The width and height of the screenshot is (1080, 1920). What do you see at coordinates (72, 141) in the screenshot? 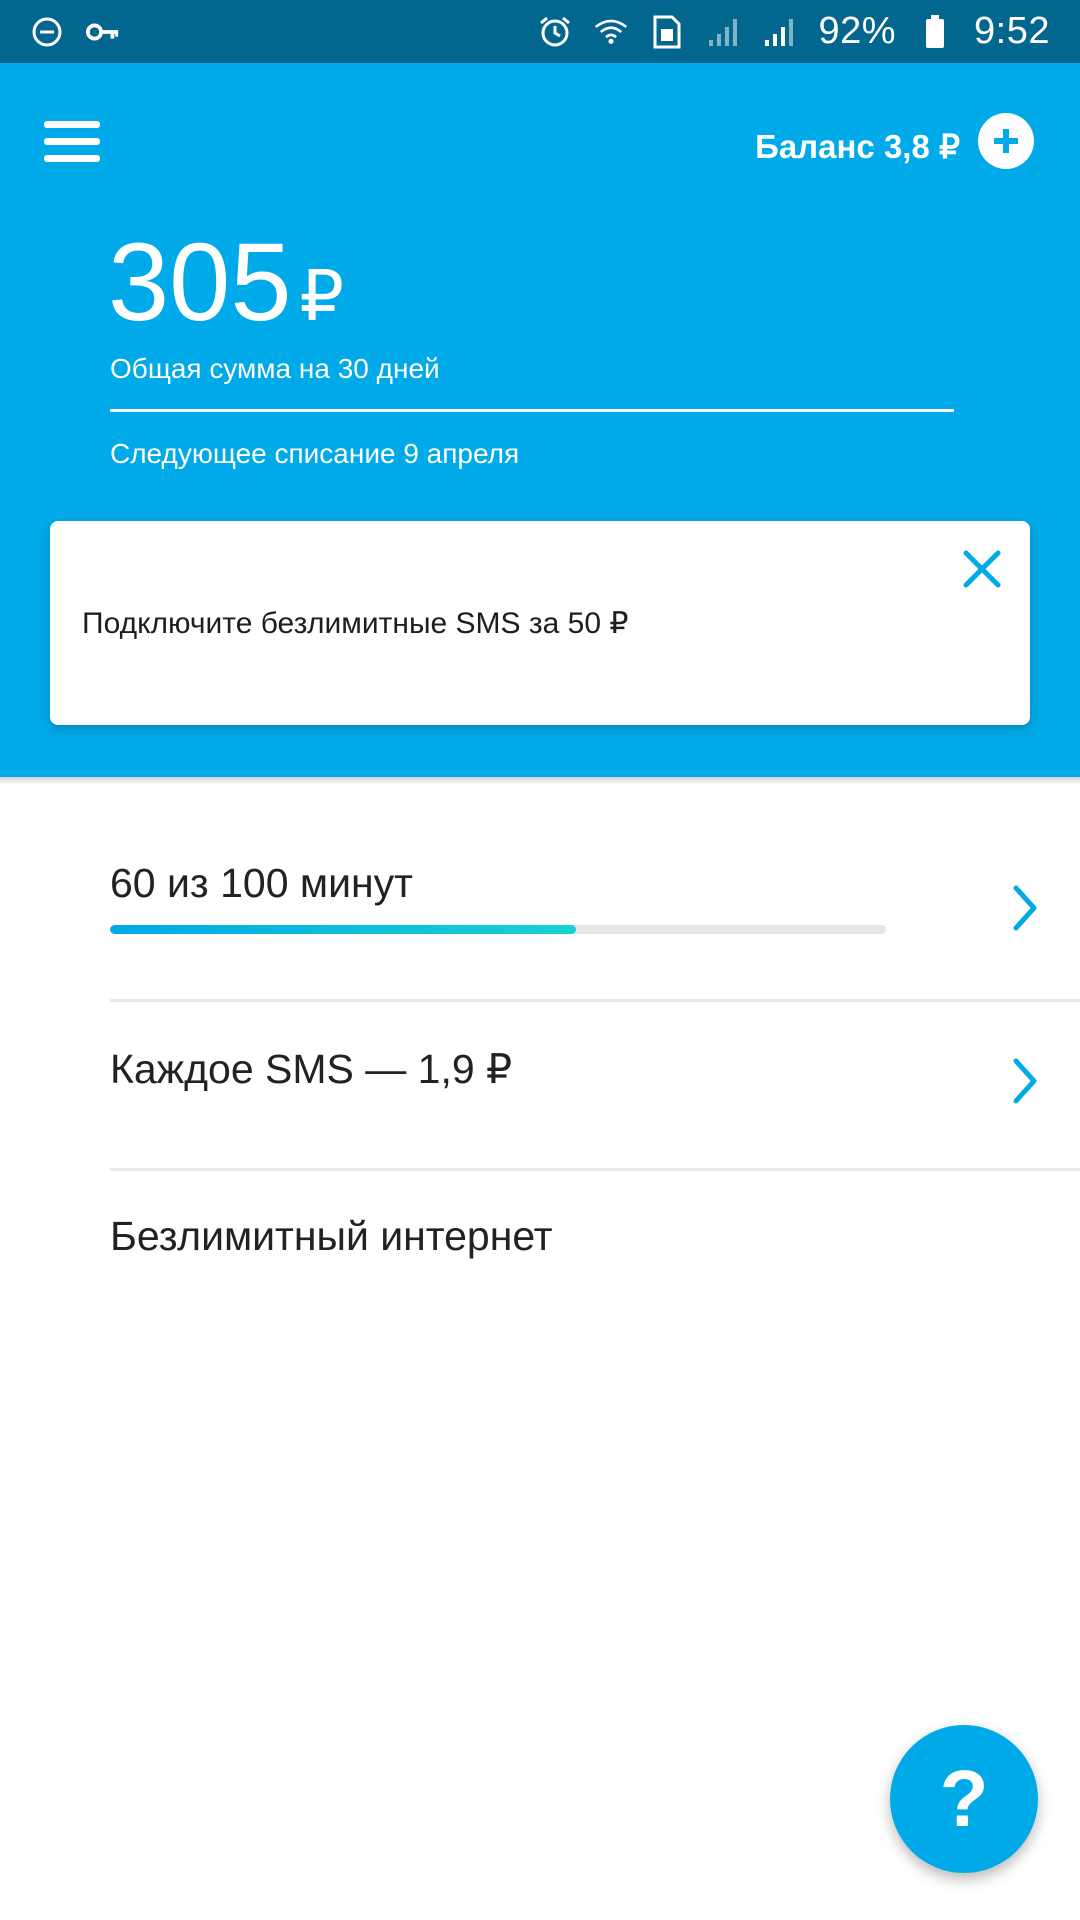
I see `menu-icon` at bounding box center [72, 141].